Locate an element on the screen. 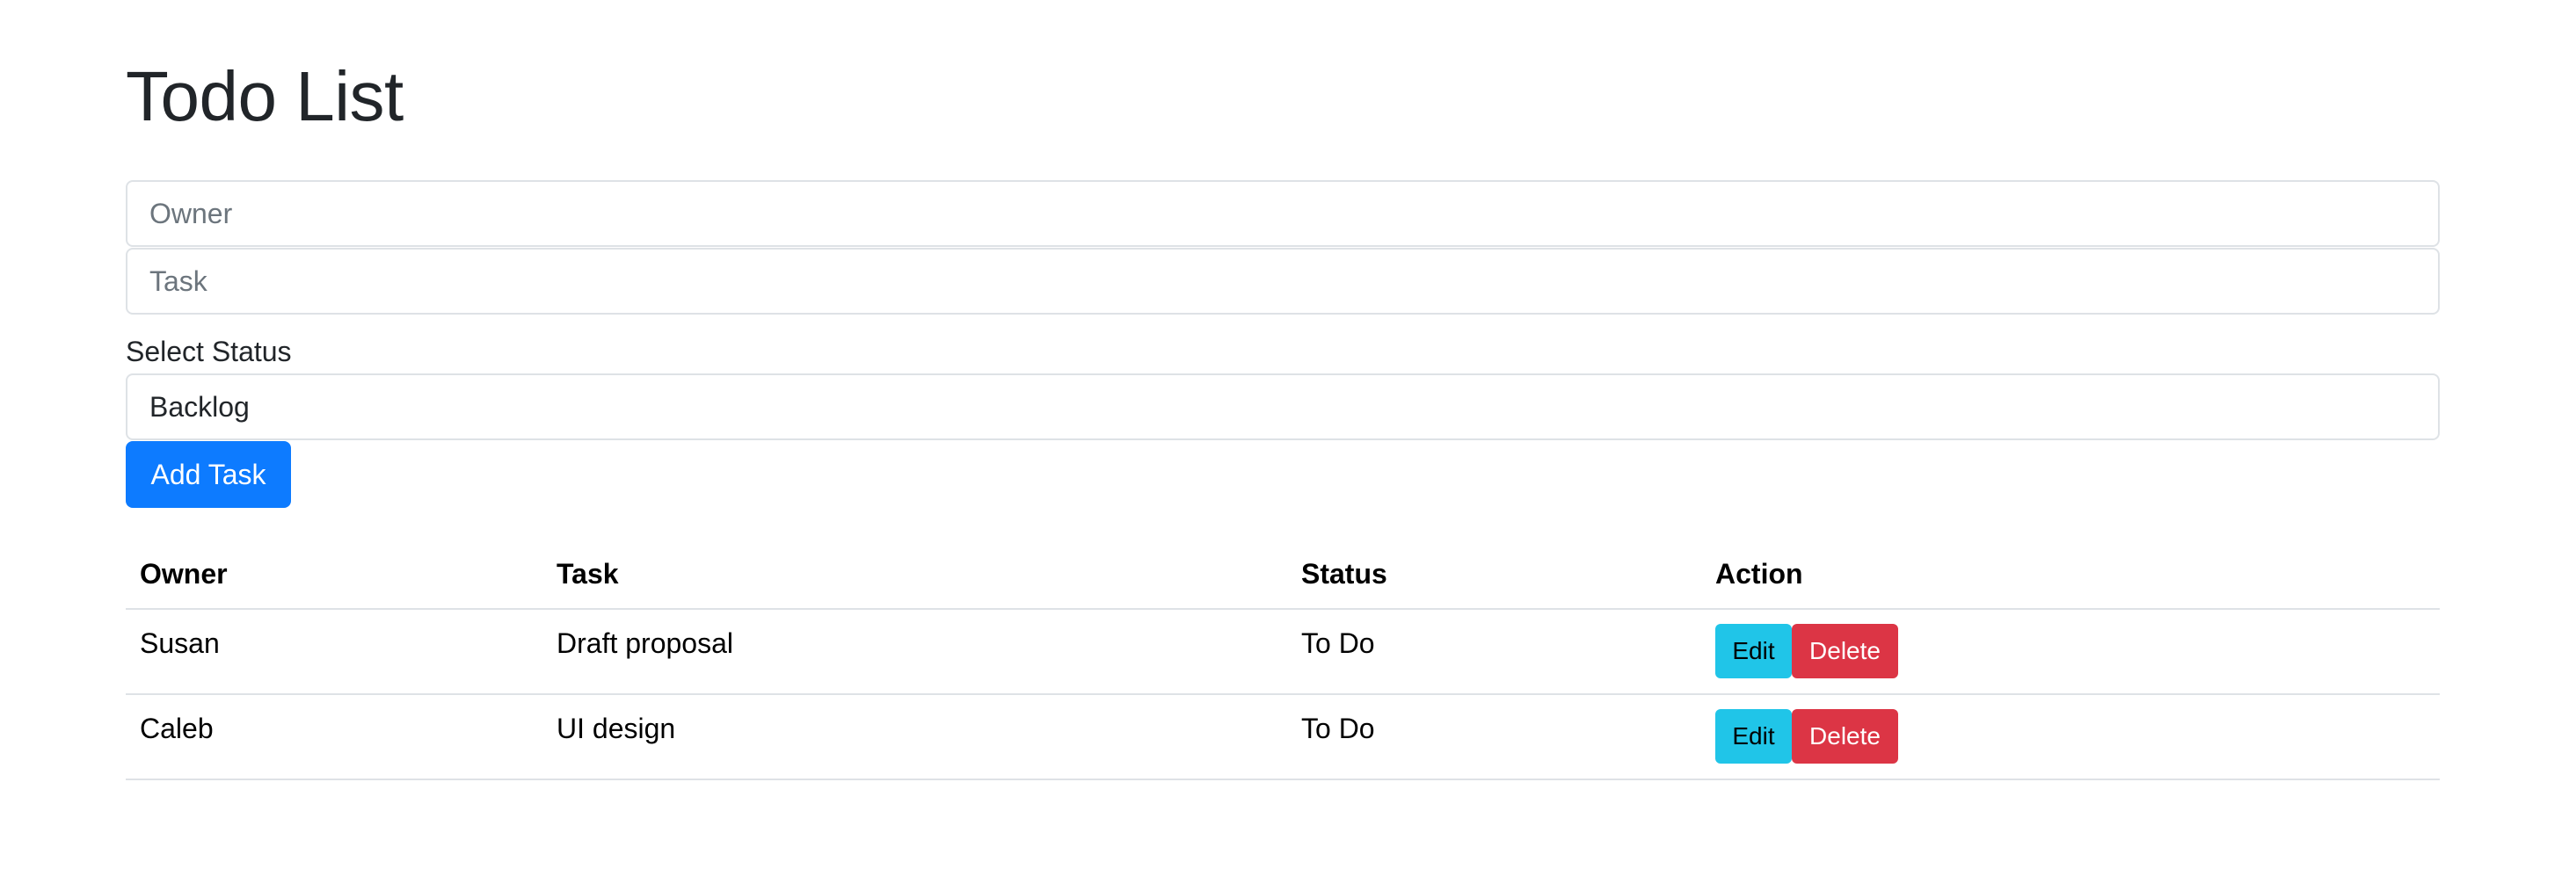  action-column-header: Action is located at coordinates (2070, 575).